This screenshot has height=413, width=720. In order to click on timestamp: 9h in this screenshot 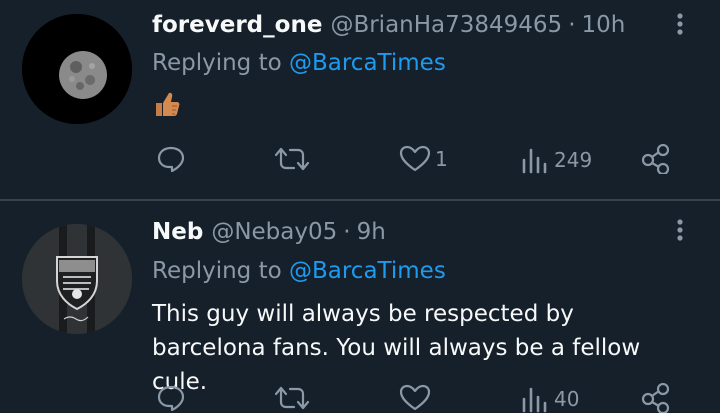, I will do `click(371, 232)`.